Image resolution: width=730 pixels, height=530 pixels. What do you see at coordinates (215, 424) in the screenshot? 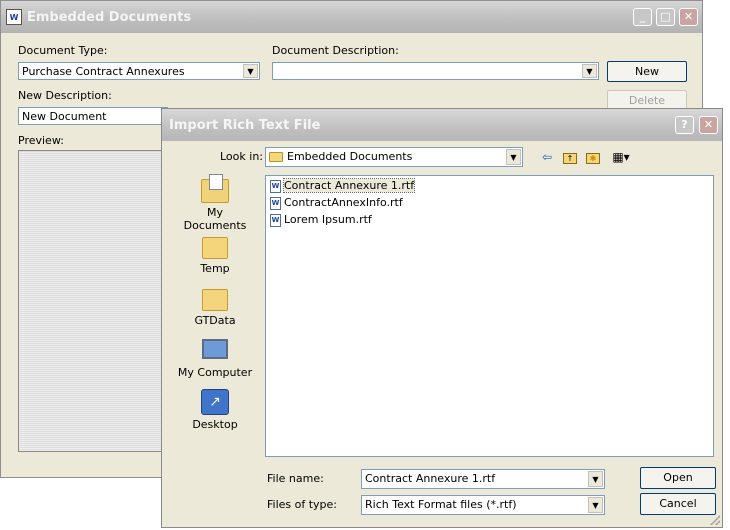
I see `place-label: Desktop` at bounding box center [215, 424].